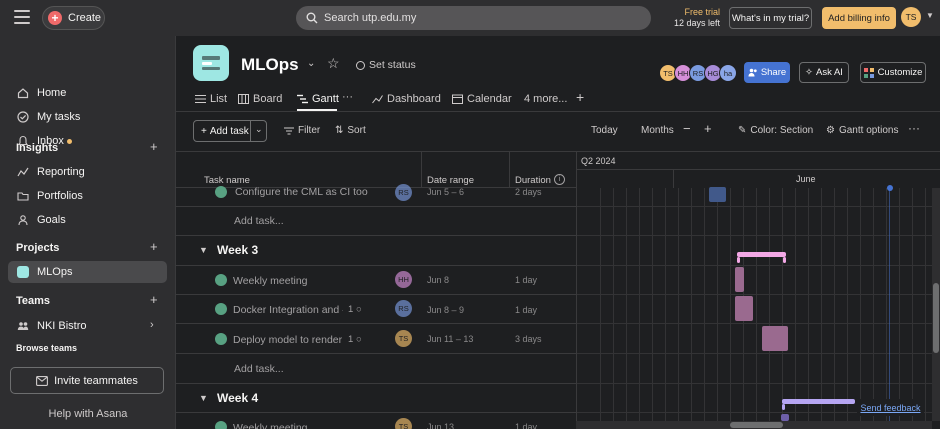 This screenshot has height=429, width=940. I want to click on tab-board: Board, so click(260, 99).